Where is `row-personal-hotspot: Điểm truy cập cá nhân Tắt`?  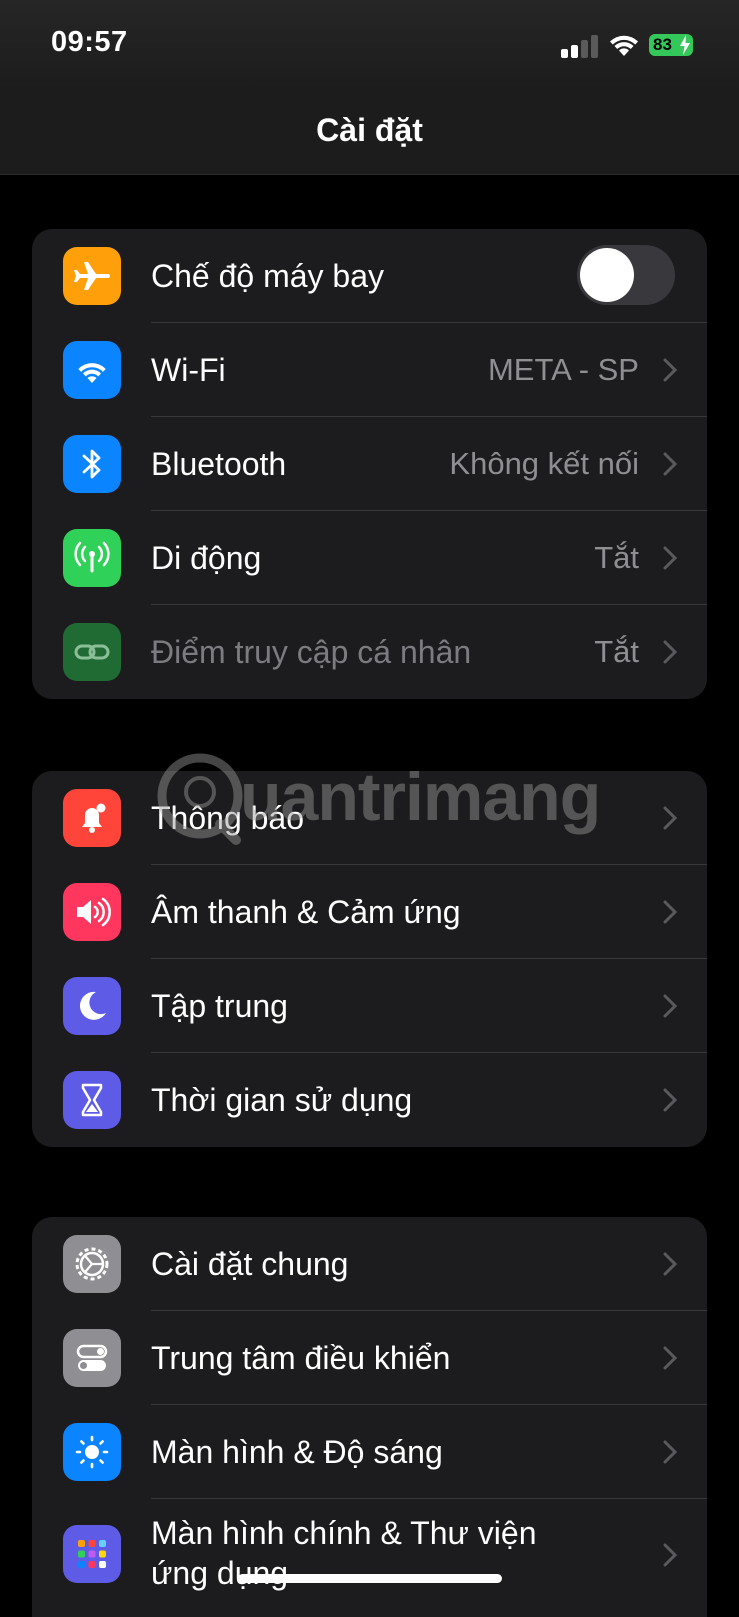 row-personal-hotspot: Điểm truy cập cá nhân Tắt is located at coordinates (369, 652).